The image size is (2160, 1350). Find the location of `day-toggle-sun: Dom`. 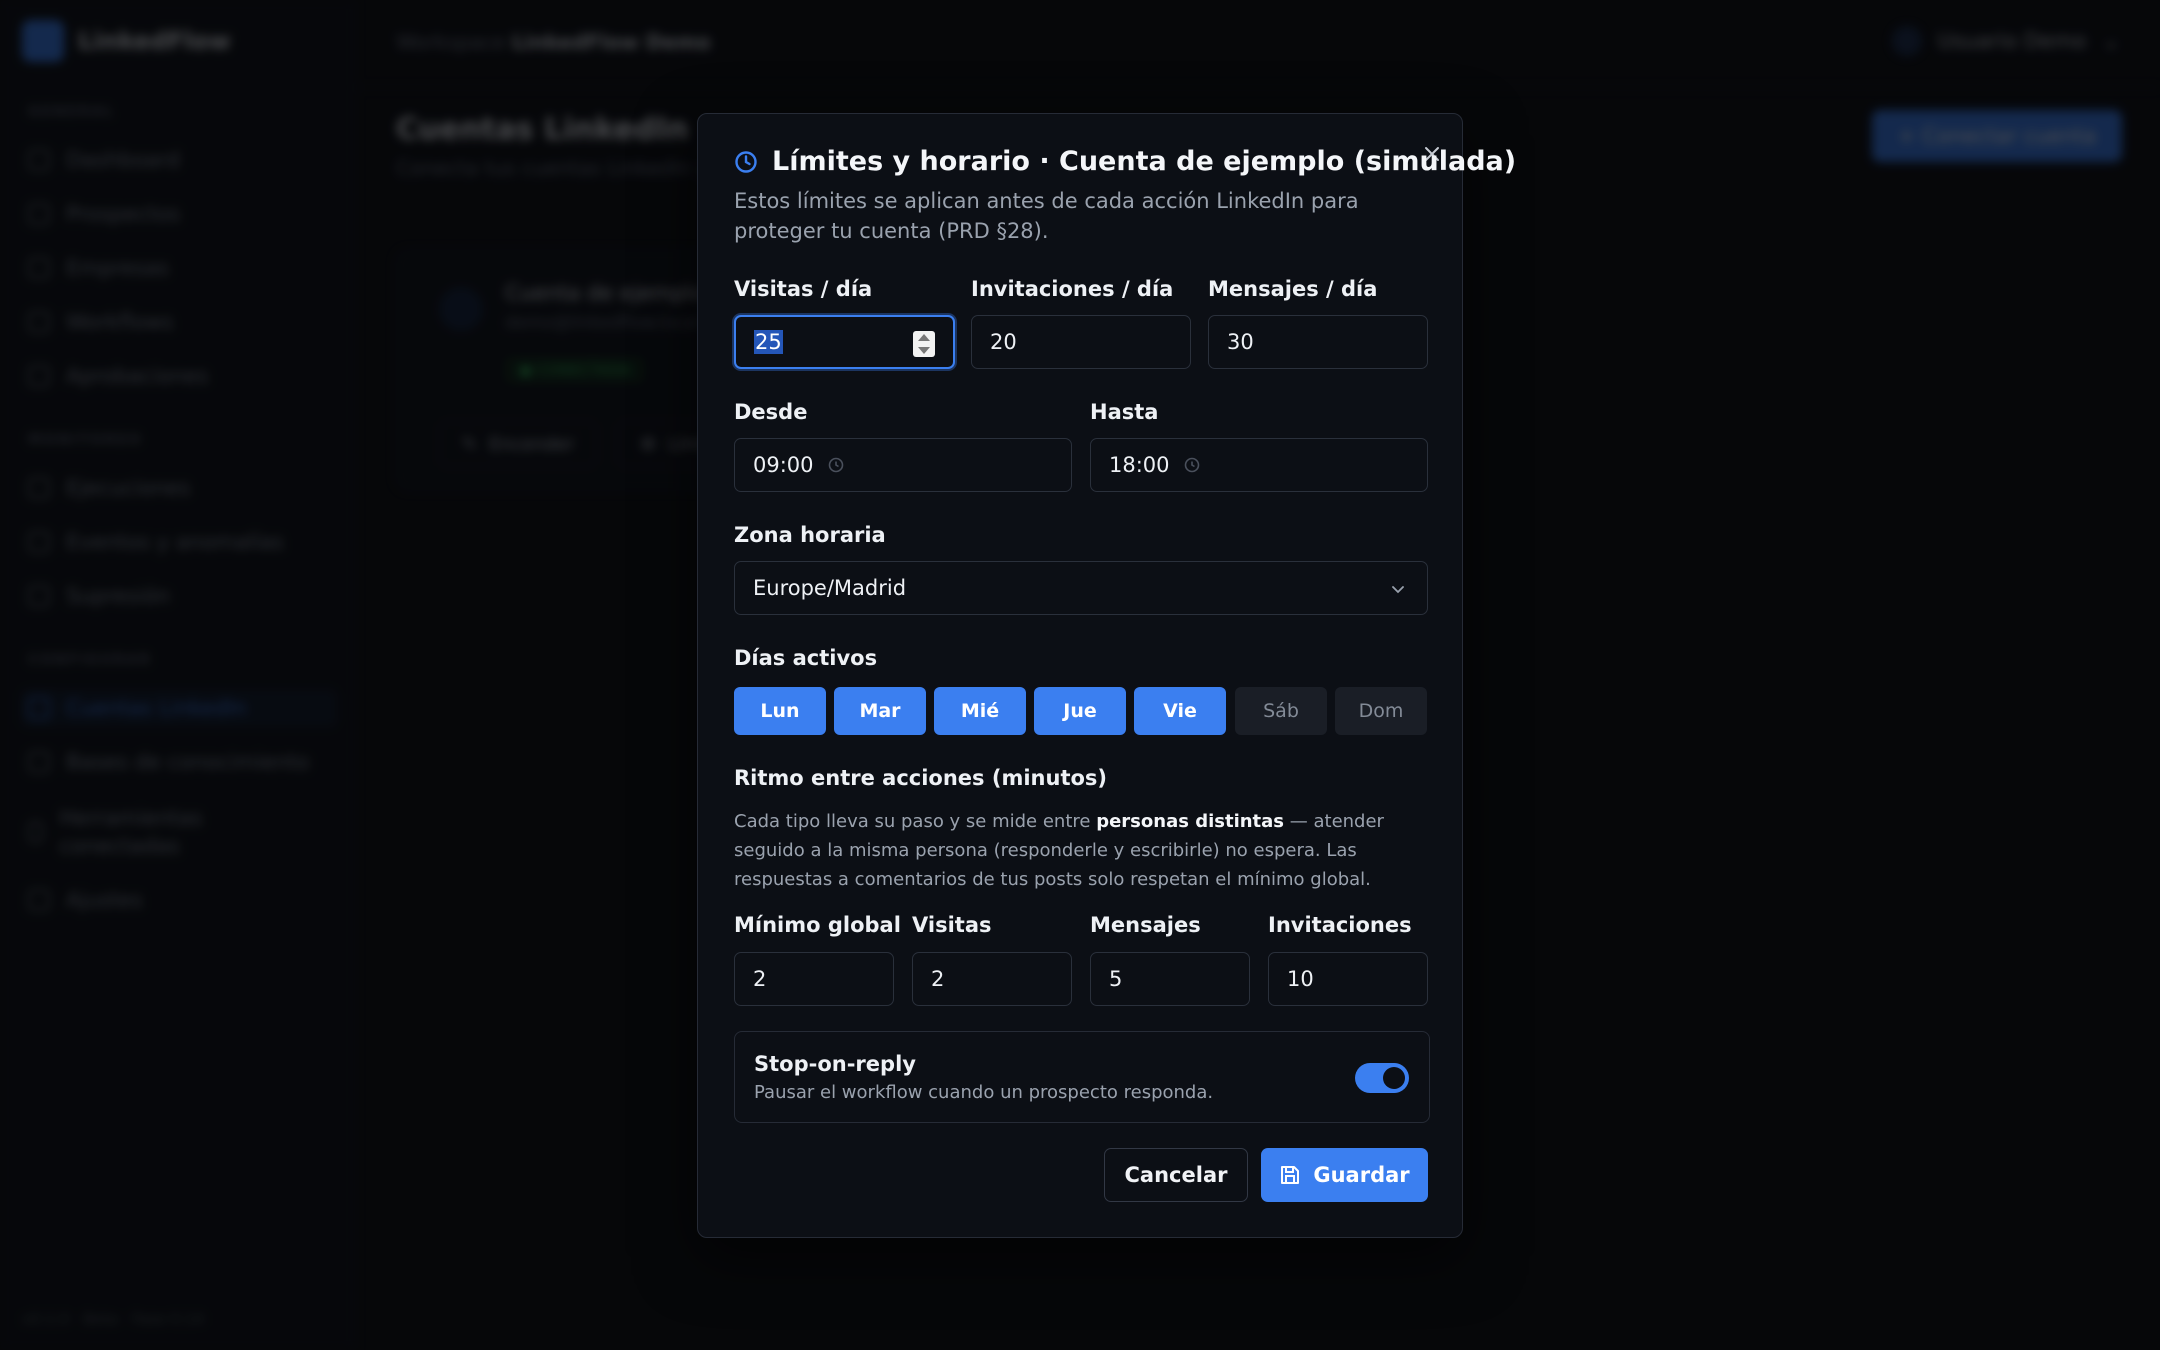

day-toggle-sun: Dom is located at coordinates (1381, 711).